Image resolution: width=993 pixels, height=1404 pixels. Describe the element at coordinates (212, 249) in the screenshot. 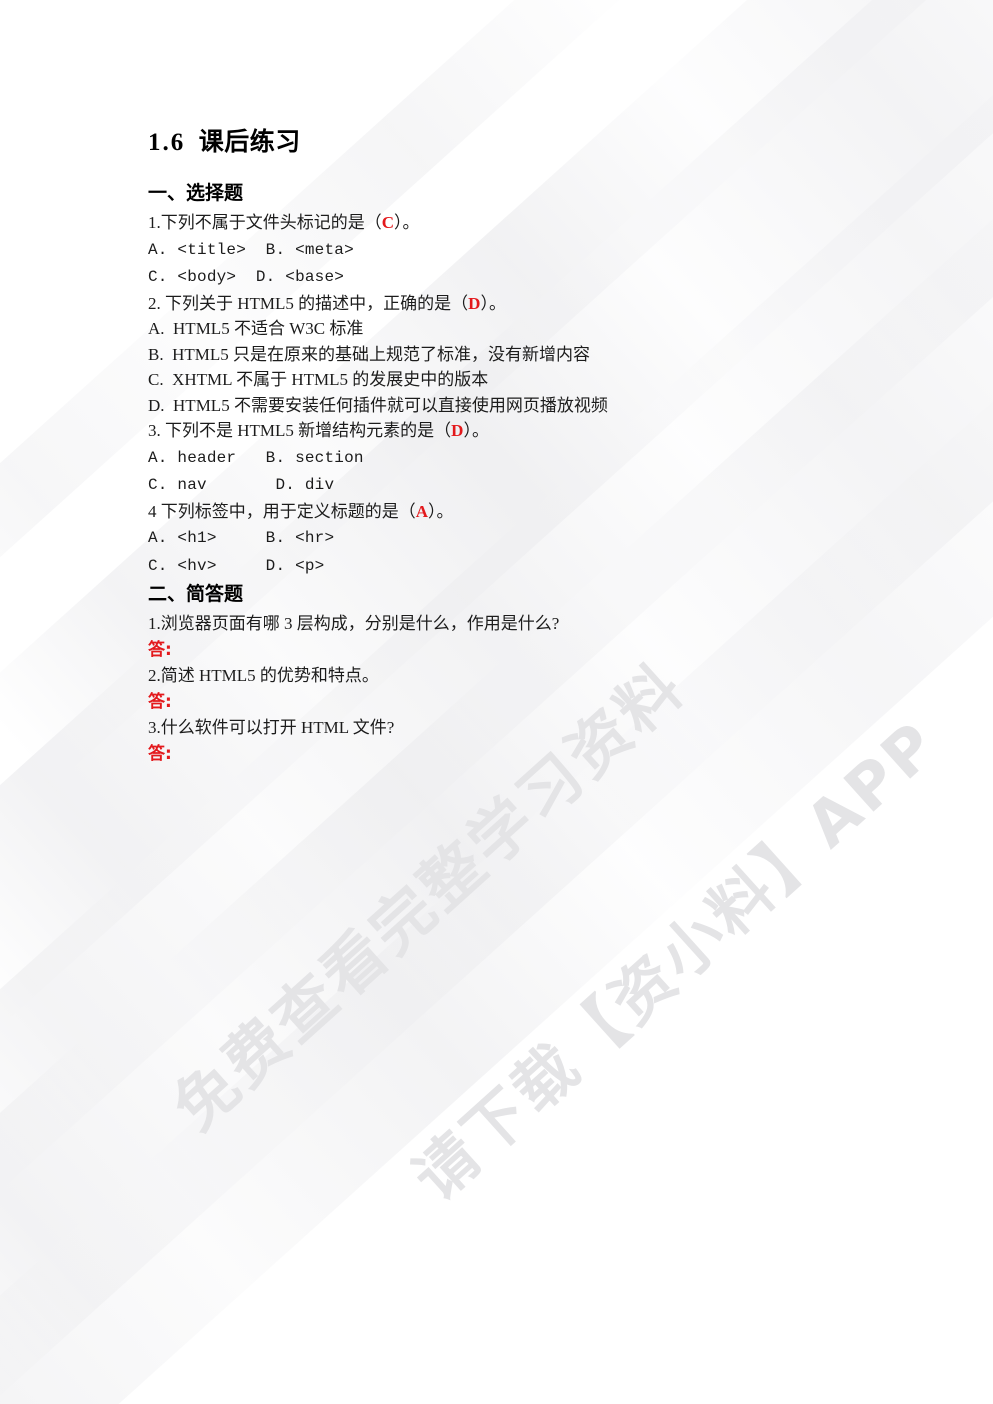

I see `option-value: <title>` at that location.